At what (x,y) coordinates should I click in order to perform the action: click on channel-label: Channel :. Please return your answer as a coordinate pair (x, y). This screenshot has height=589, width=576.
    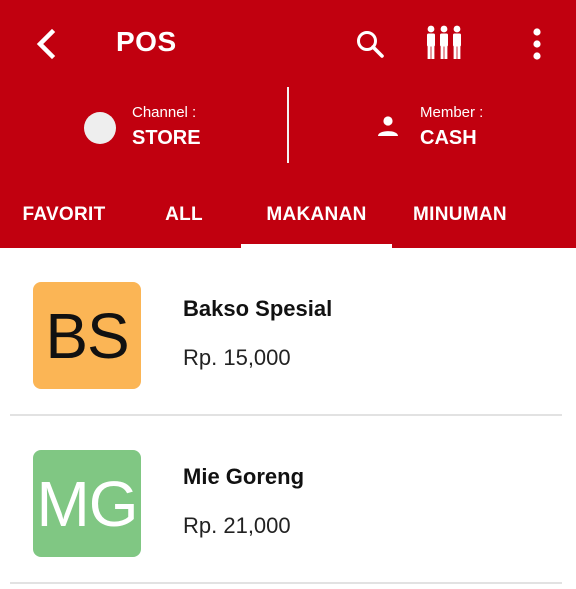
    Looking at the image, I should click on (164, 112).